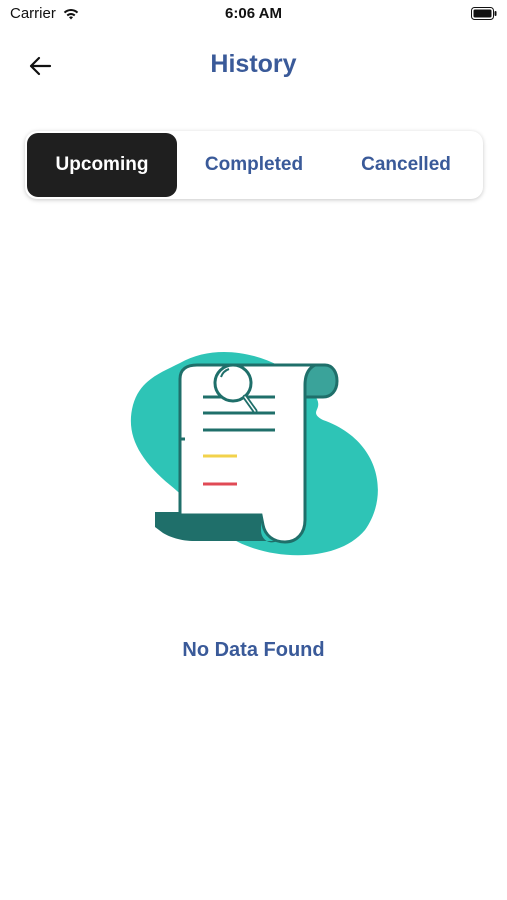 This screenshot has height=900, width=507. What do you see at coordinates (484, 13) in the screenshot?
I see `battery-icon` at bounding box center [484, 13].